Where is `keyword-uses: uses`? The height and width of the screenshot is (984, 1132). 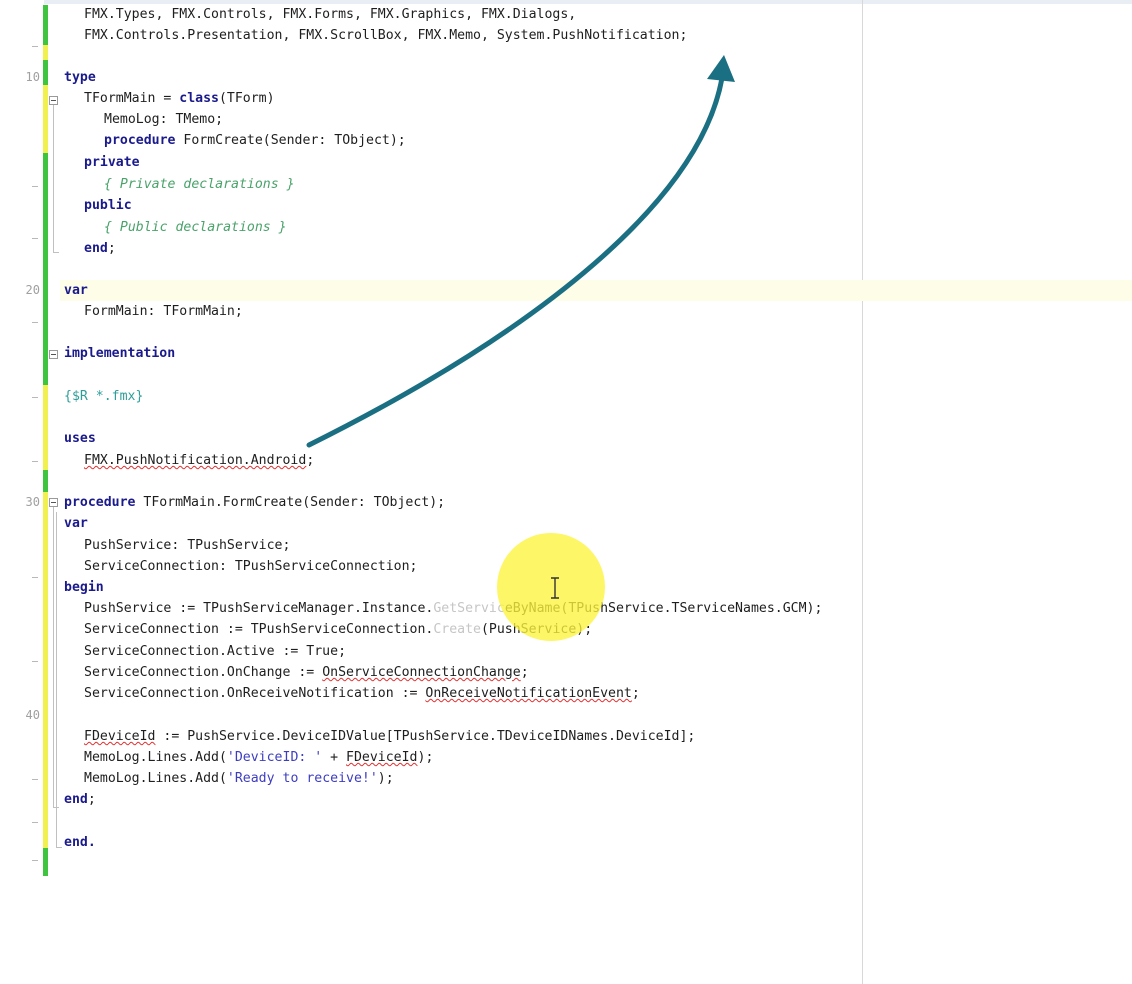
keyword-uses: uses is located at coordinates (80, 438).